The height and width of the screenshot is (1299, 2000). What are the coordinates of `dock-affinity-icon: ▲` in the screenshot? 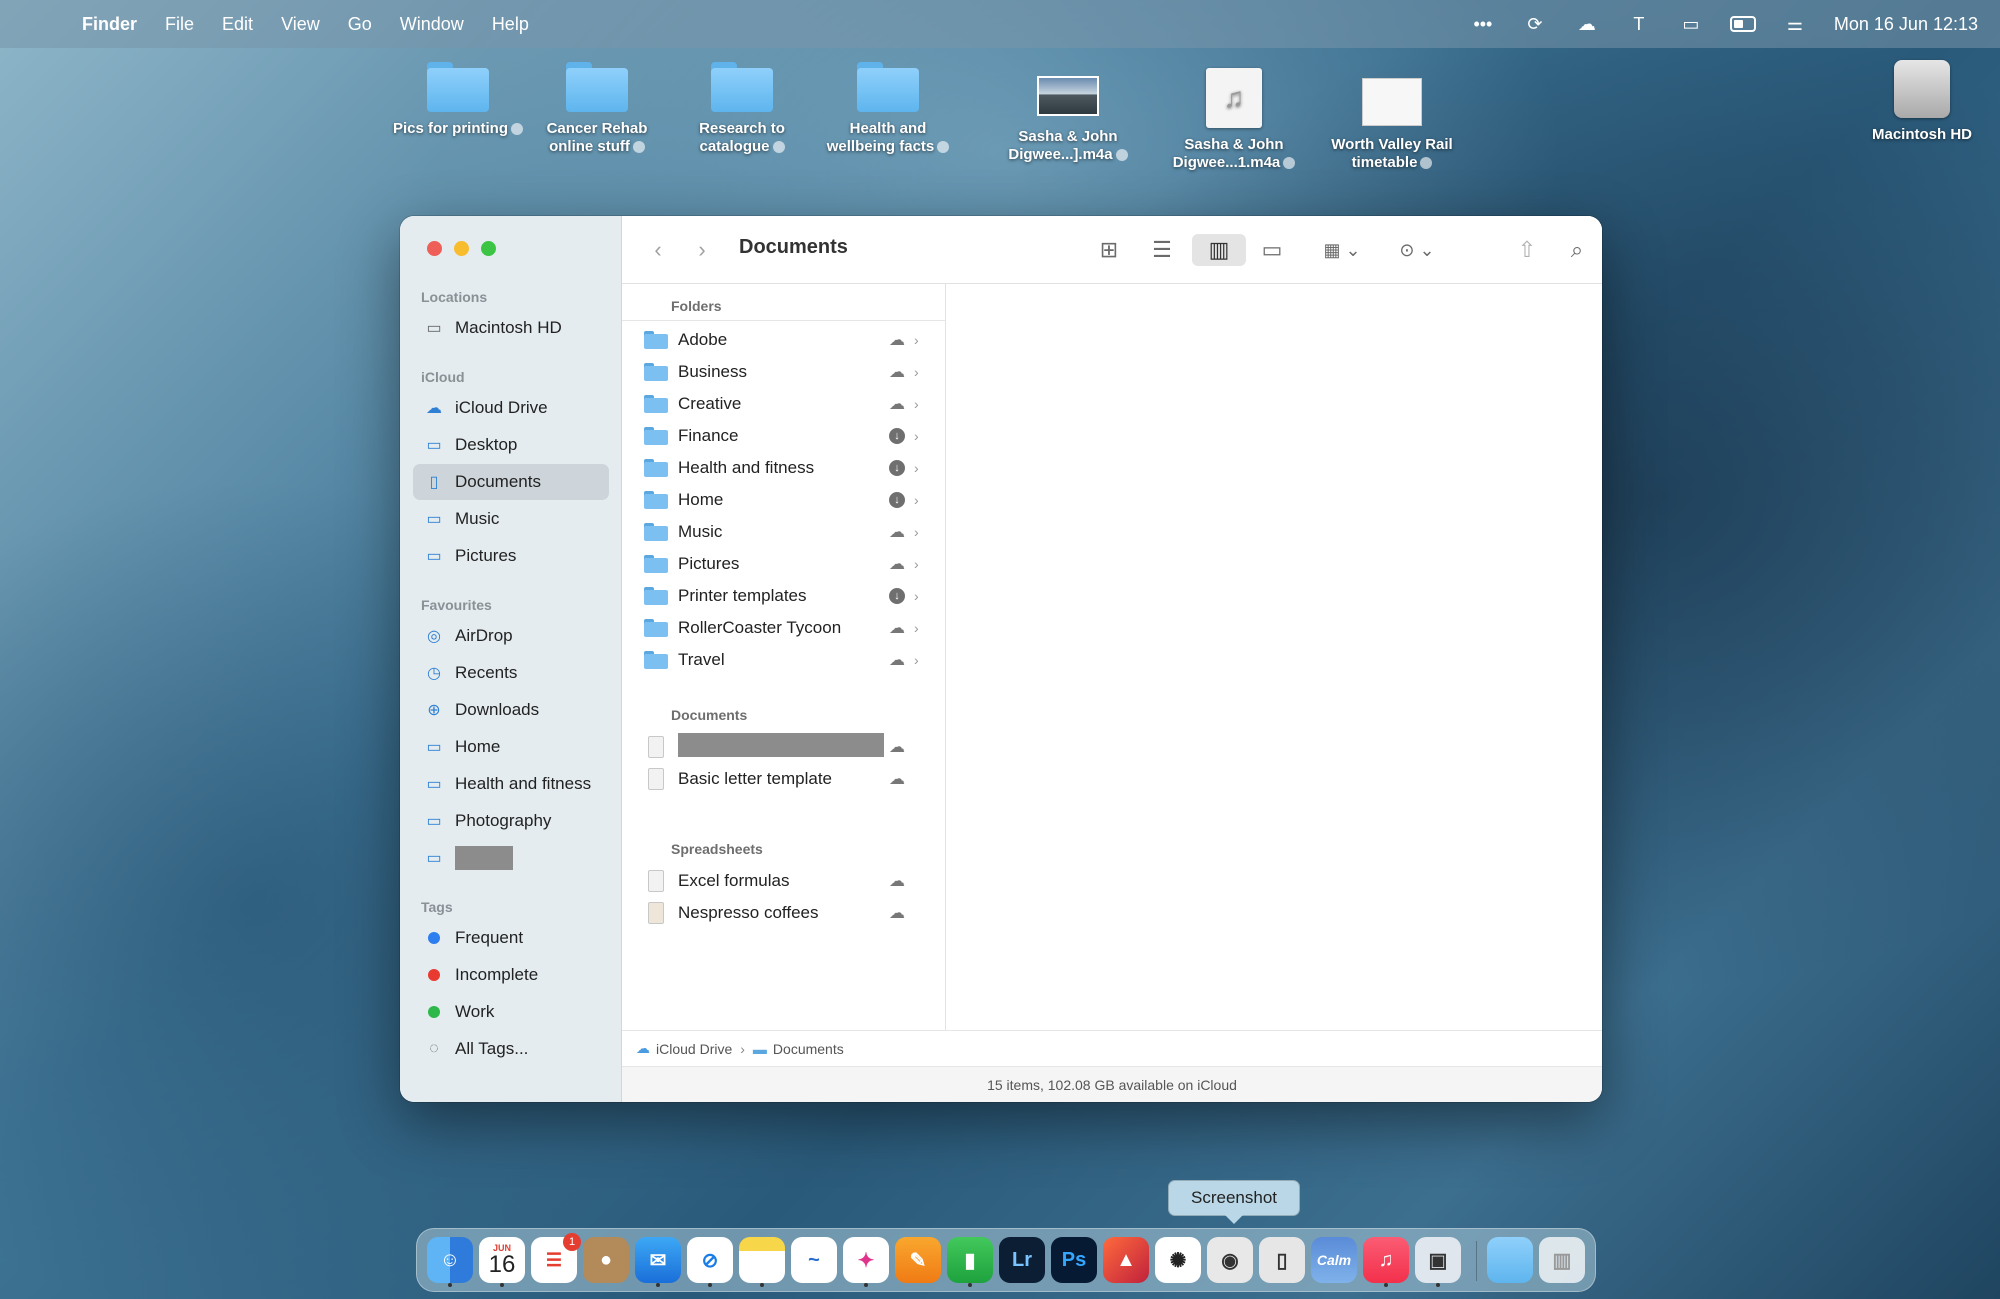 It's located at (1126, 1260).